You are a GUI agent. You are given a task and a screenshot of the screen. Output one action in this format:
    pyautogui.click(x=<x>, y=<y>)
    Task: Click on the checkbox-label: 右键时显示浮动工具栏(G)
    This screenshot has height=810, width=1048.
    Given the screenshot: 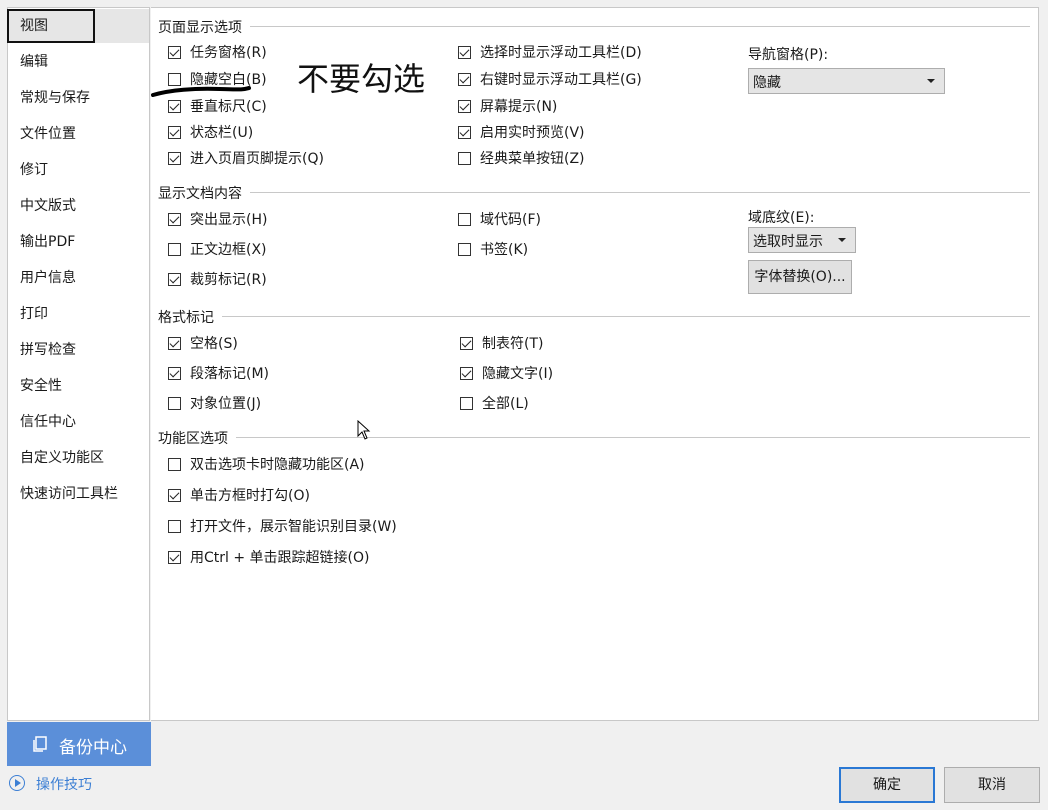 What is the action you would take?
    pyautogui.click(x=561, y=80)
    